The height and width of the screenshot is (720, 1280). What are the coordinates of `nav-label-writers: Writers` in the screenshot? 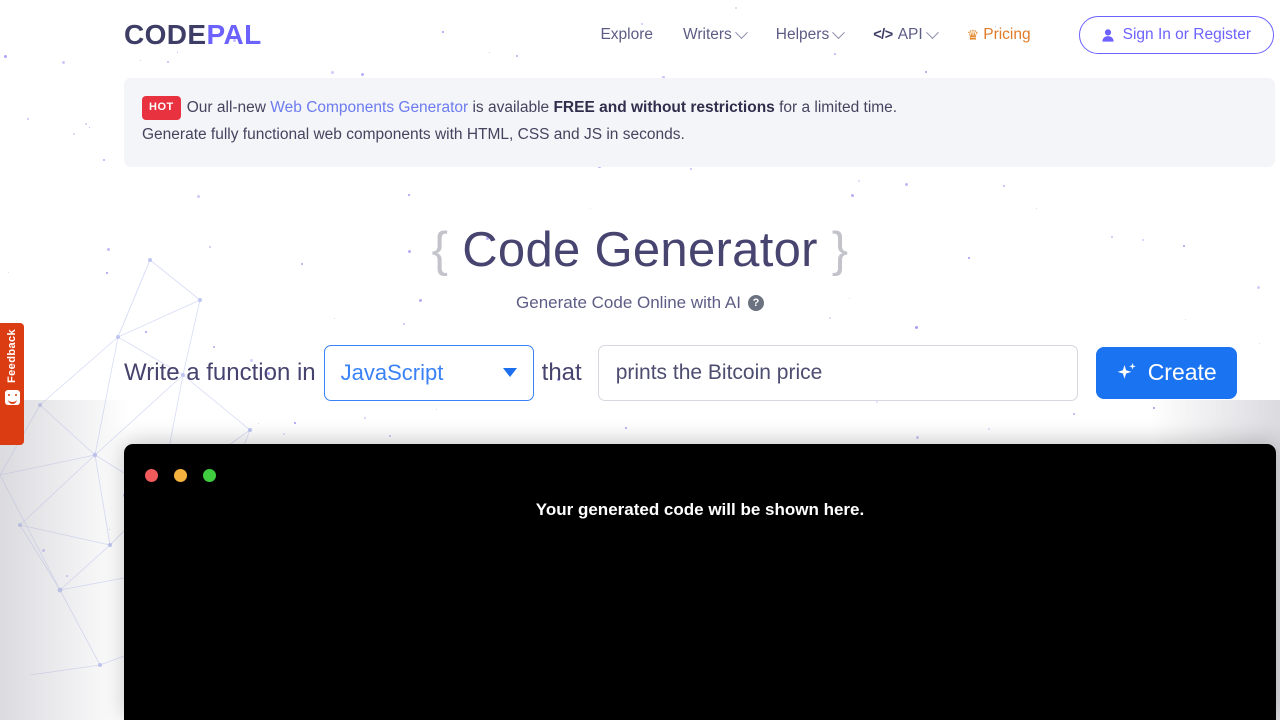 It's located at (707, 34).